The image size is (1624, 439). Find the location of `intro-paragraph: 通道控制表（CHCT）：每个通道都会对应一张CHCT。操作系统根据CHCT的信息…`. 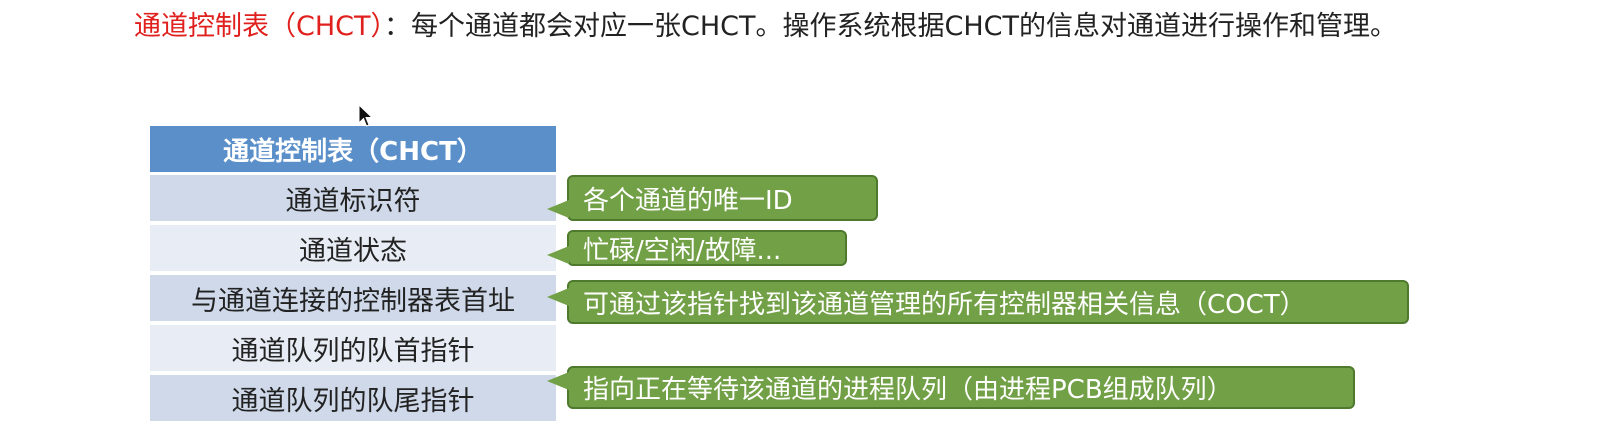

intro-paragraph: 通道控制表（CHCT）：每个通道都会对应一张CHCT。操作系统根据CHCT的信息… is located at coordinates (799, 27).